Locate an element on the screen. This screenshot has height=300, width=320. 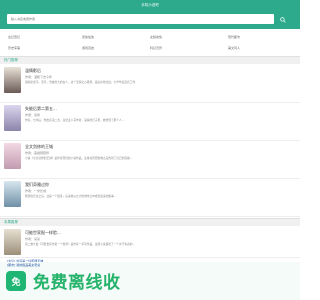
book-author: 作者：温暖下去今年 is located at coordinates (39, 77).